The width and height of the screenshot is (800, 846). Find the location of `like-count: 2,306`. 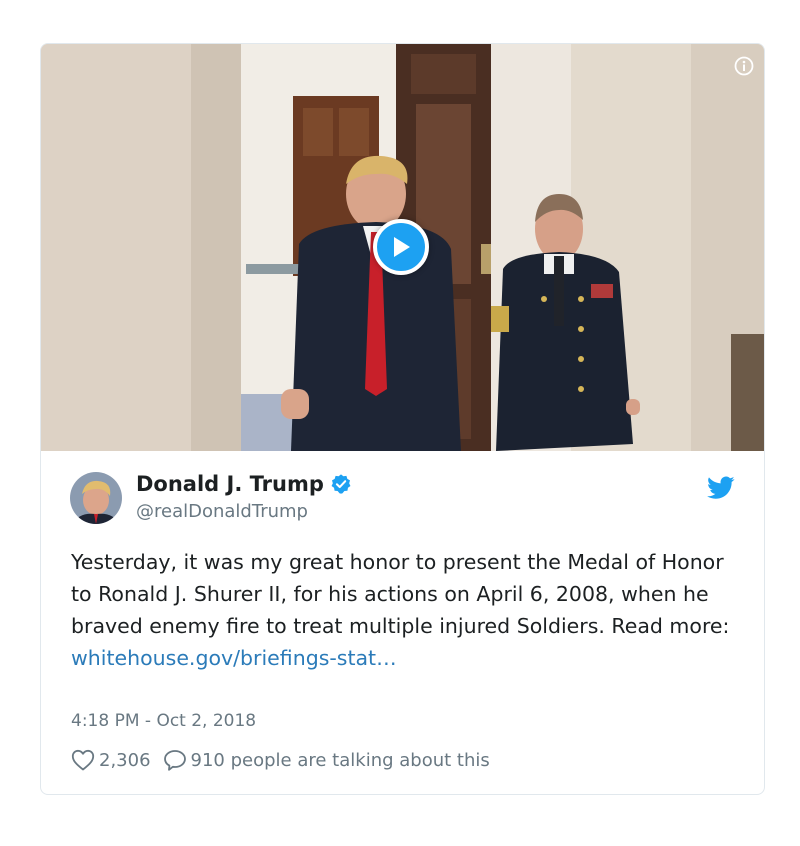

like-count: 2,306 is located at coordinates (125, 760).